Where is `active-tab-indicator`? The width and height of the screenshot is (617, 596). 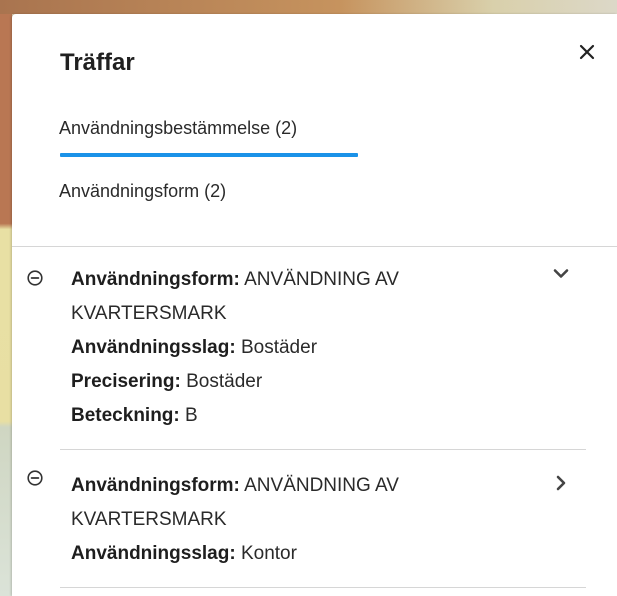
active-tab-indicator is located at coordinates (209, 155).